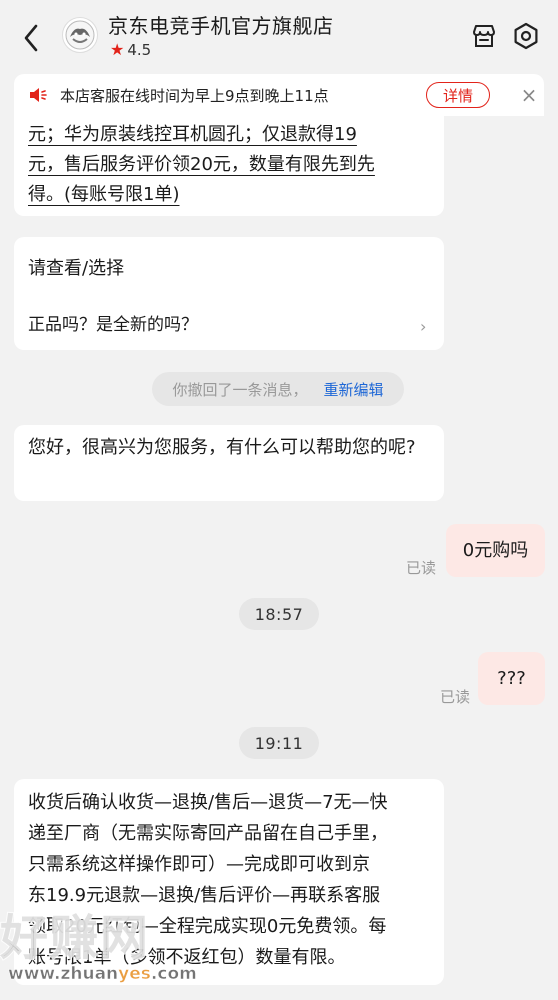  Describe the element at coordinates (423, 327) in the screenshot. I see `chevron-right-icon: ›` at that location.